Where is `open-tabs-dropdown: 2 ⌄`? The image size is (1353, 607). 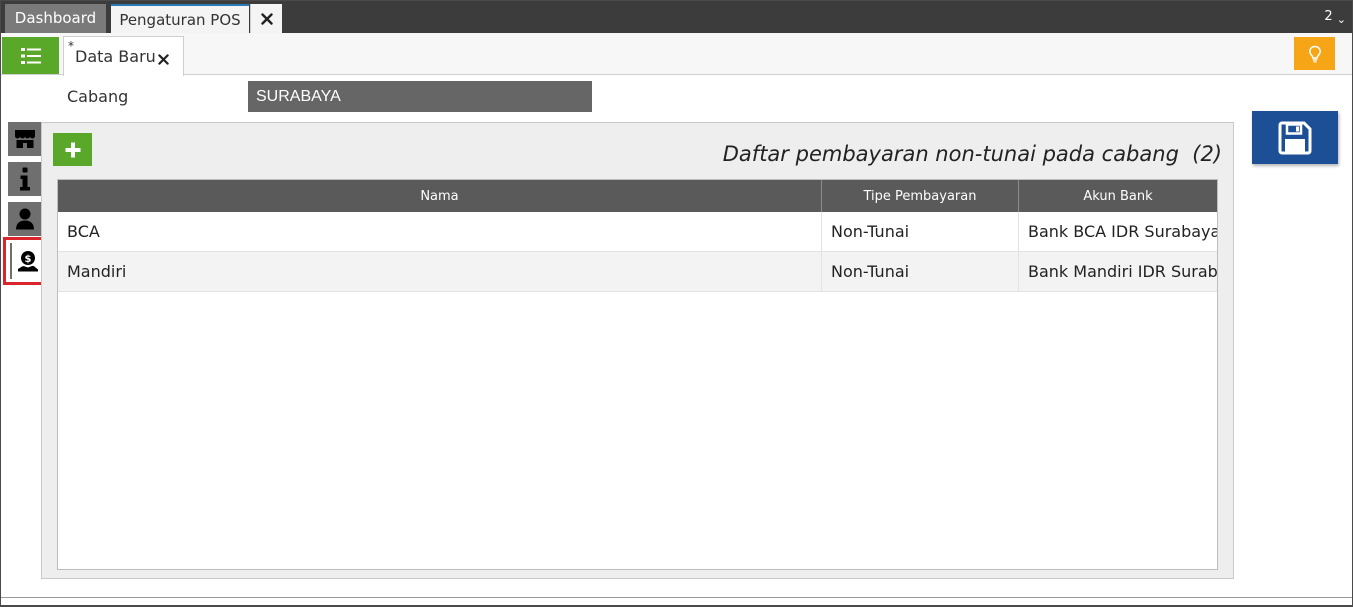 open-tabs-dropdown: 2 ⌄ is located at coordinates (1335, 17).